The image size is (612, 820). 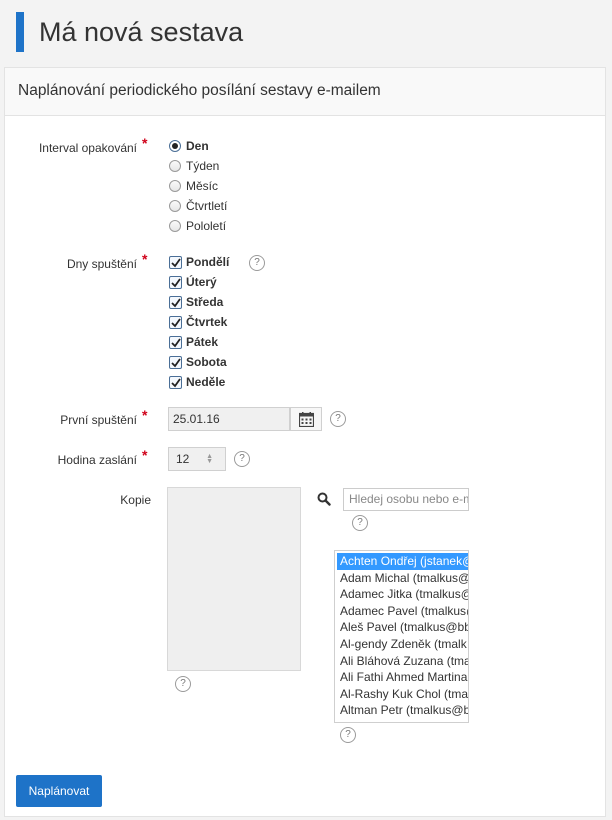 What do you see at coordinates (59, 791) in the screenshot?
I see `schedule-button: Naplánovat` at bounding box center [59, 791].